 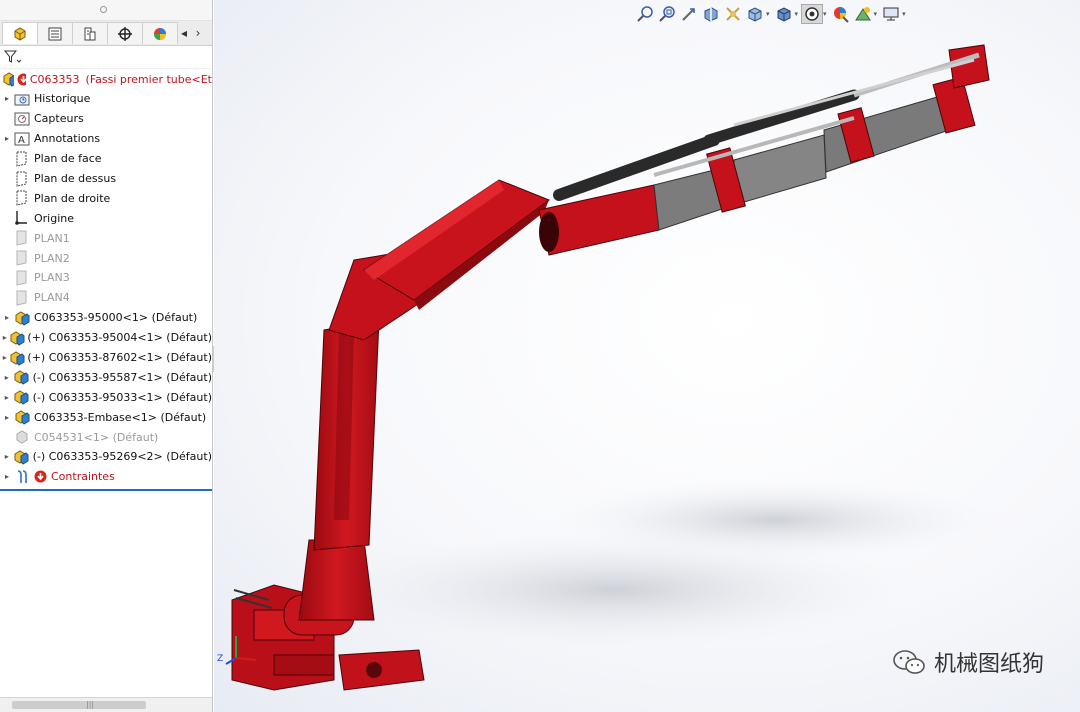 I want to click on tree-item: Origine, so click(x=106, y=218).